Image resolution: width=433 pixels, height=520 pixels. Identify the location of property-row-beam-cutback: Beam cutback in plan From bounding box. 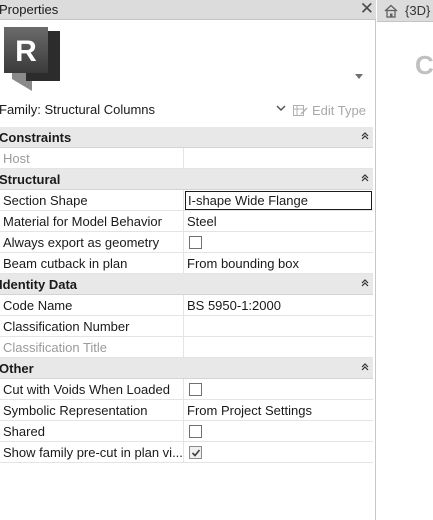
(186, 263).